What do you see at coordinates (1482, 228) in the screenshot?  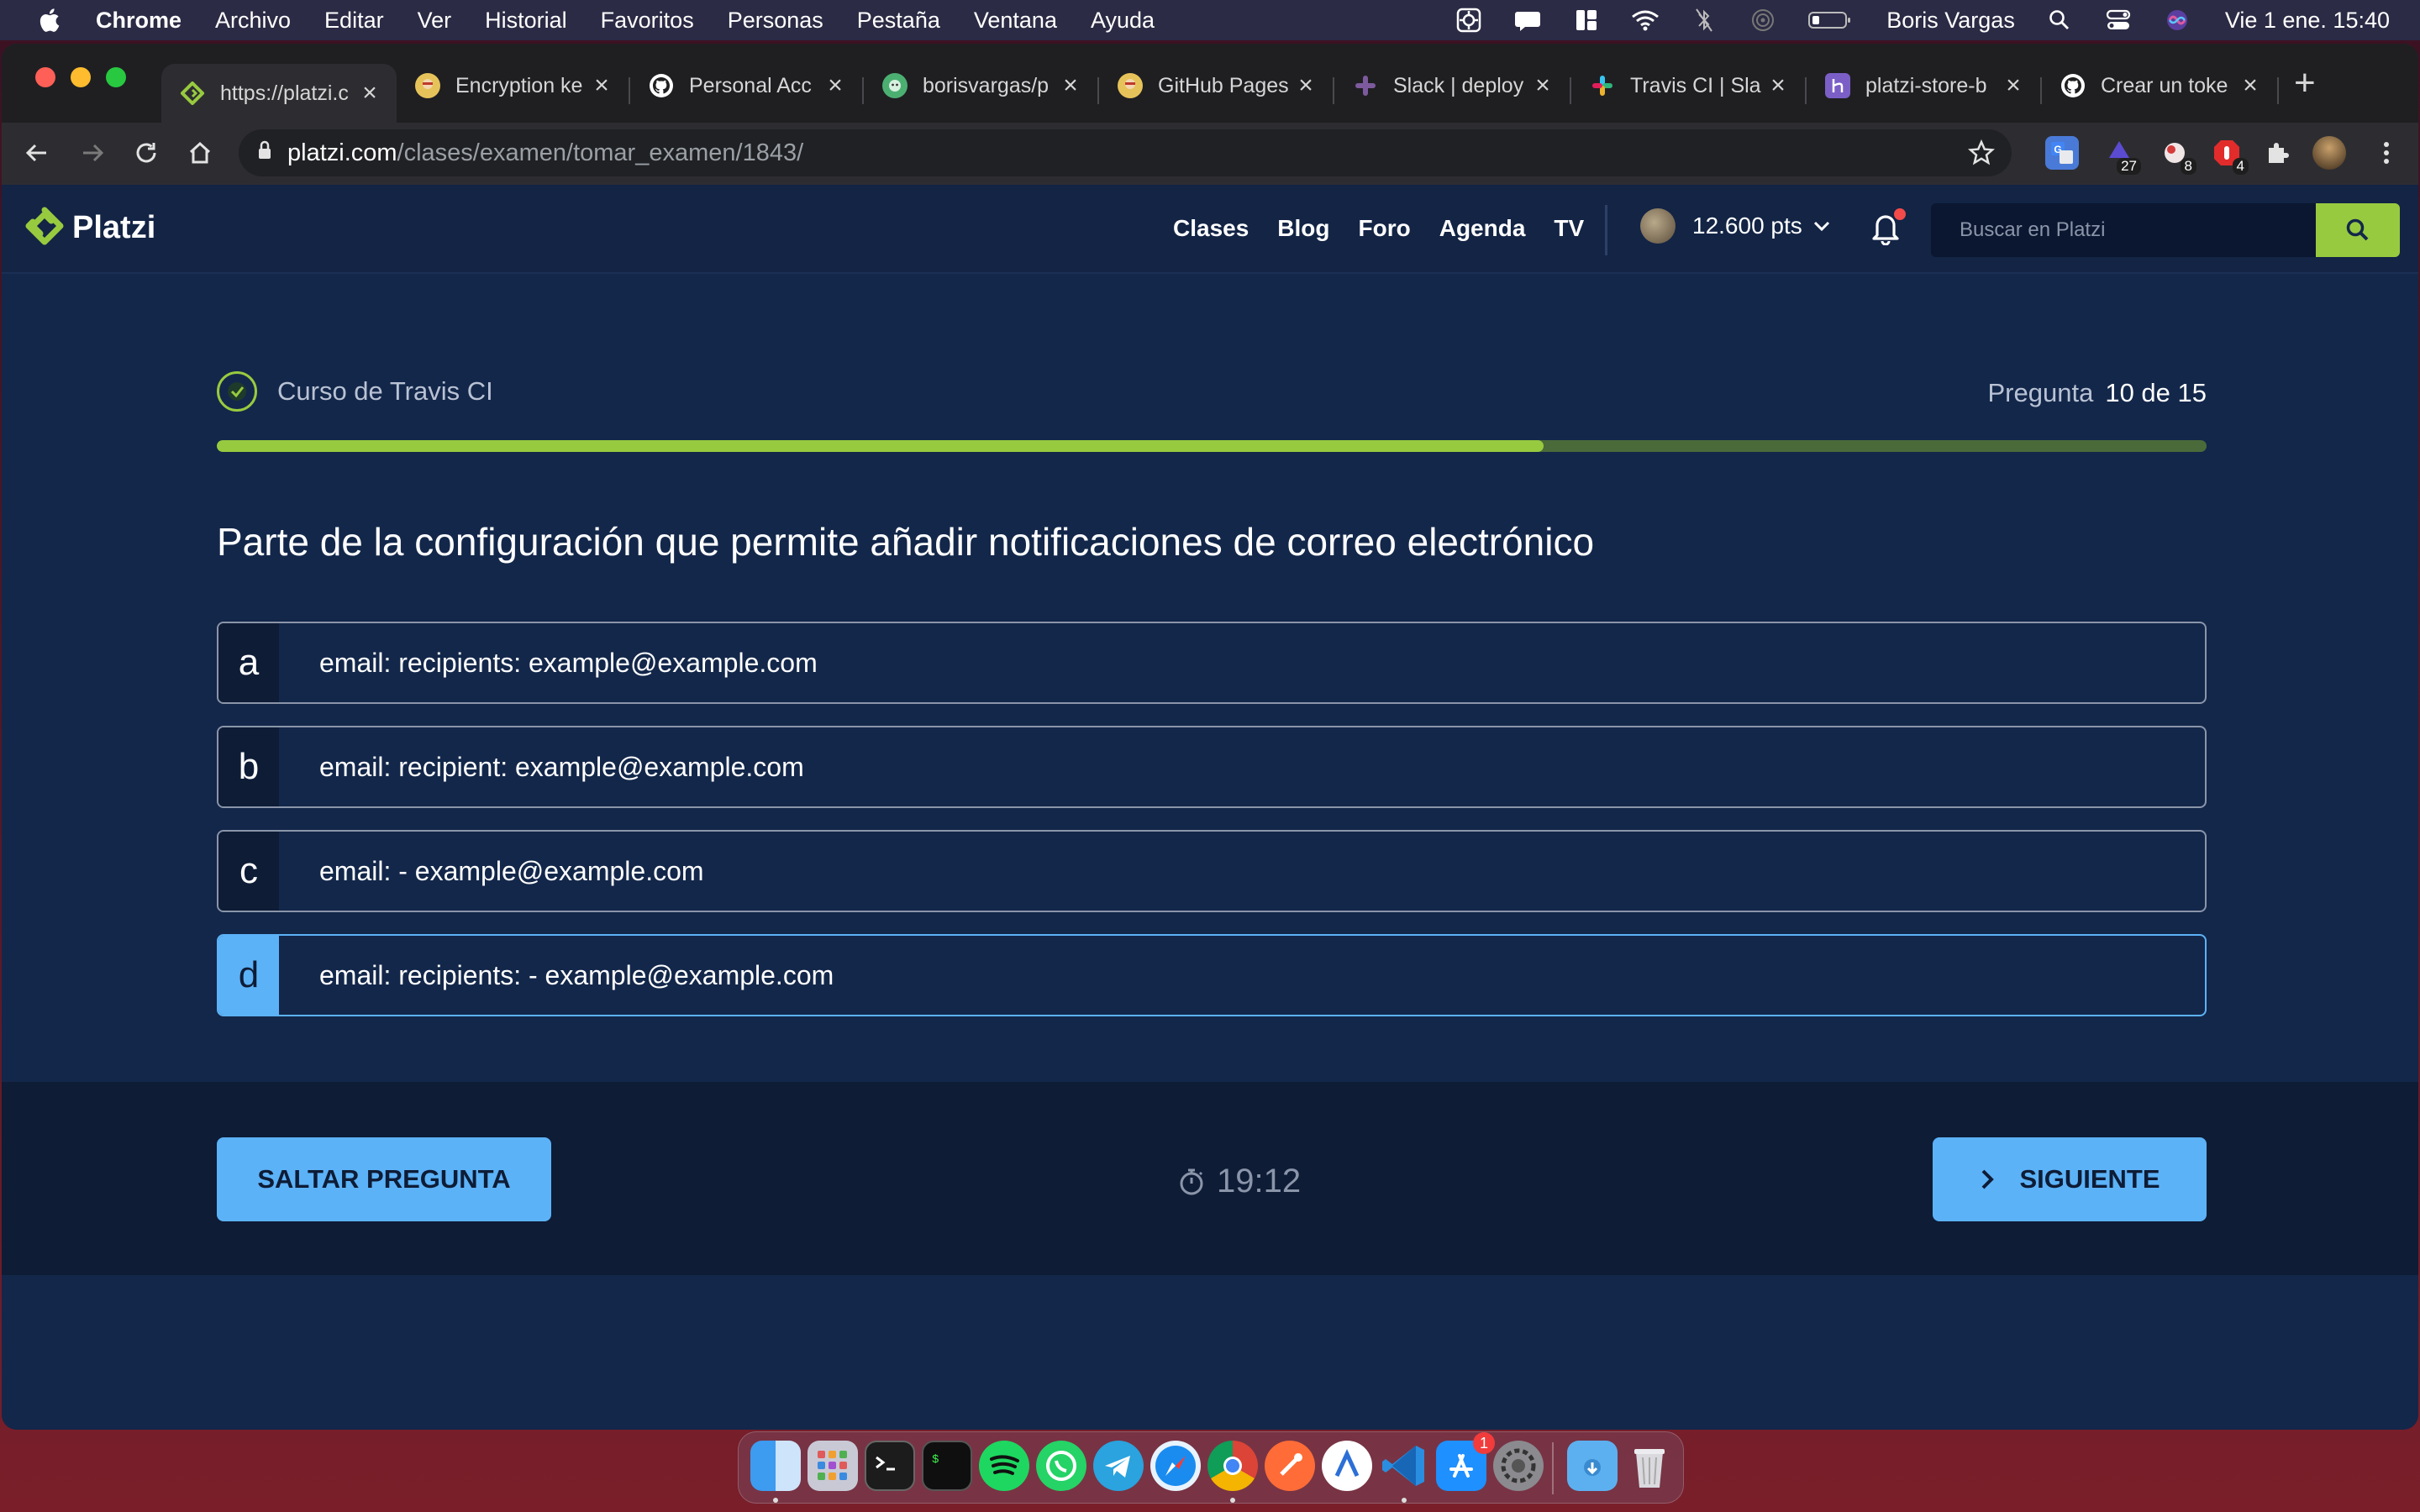 I see `nav-agenda: Agenda` at bounding box center [1482, 228].